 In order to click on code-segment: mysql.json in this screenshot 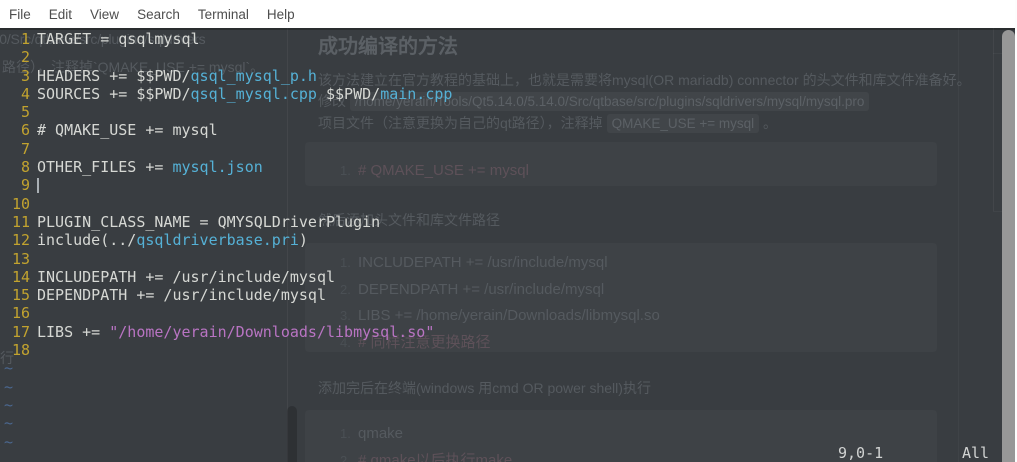, I will do `click(217, 167)`.